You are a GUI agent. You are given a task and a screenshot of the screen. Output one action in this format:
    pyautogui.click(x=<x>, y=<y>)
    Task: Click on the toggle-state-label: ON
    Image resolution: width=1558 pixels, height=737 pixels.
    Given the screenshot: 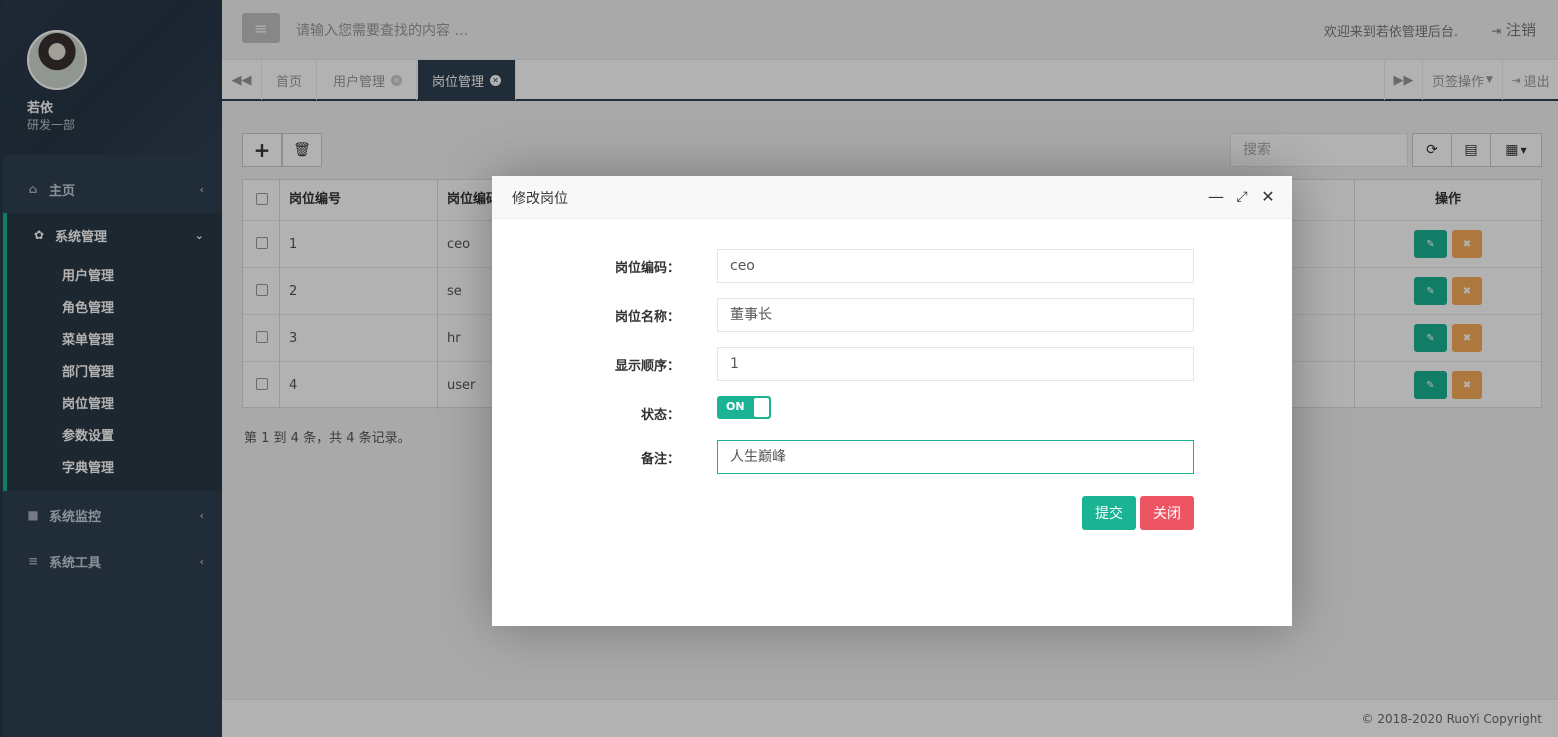 What is the action you would take?
    pyautogui.click(x=735, y=406)
    